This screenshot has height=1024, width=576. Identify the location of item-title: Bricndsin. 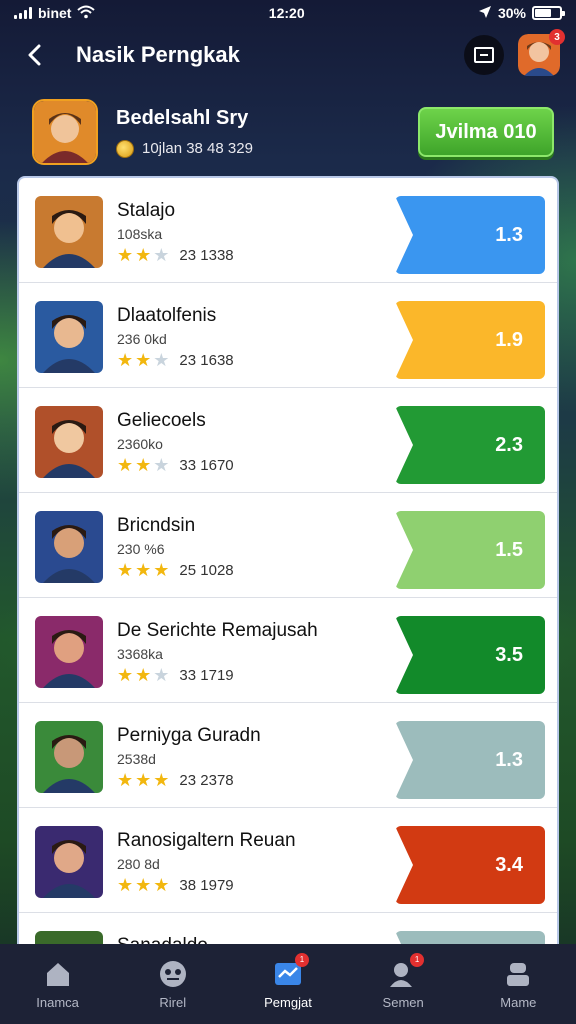
(156, 525).